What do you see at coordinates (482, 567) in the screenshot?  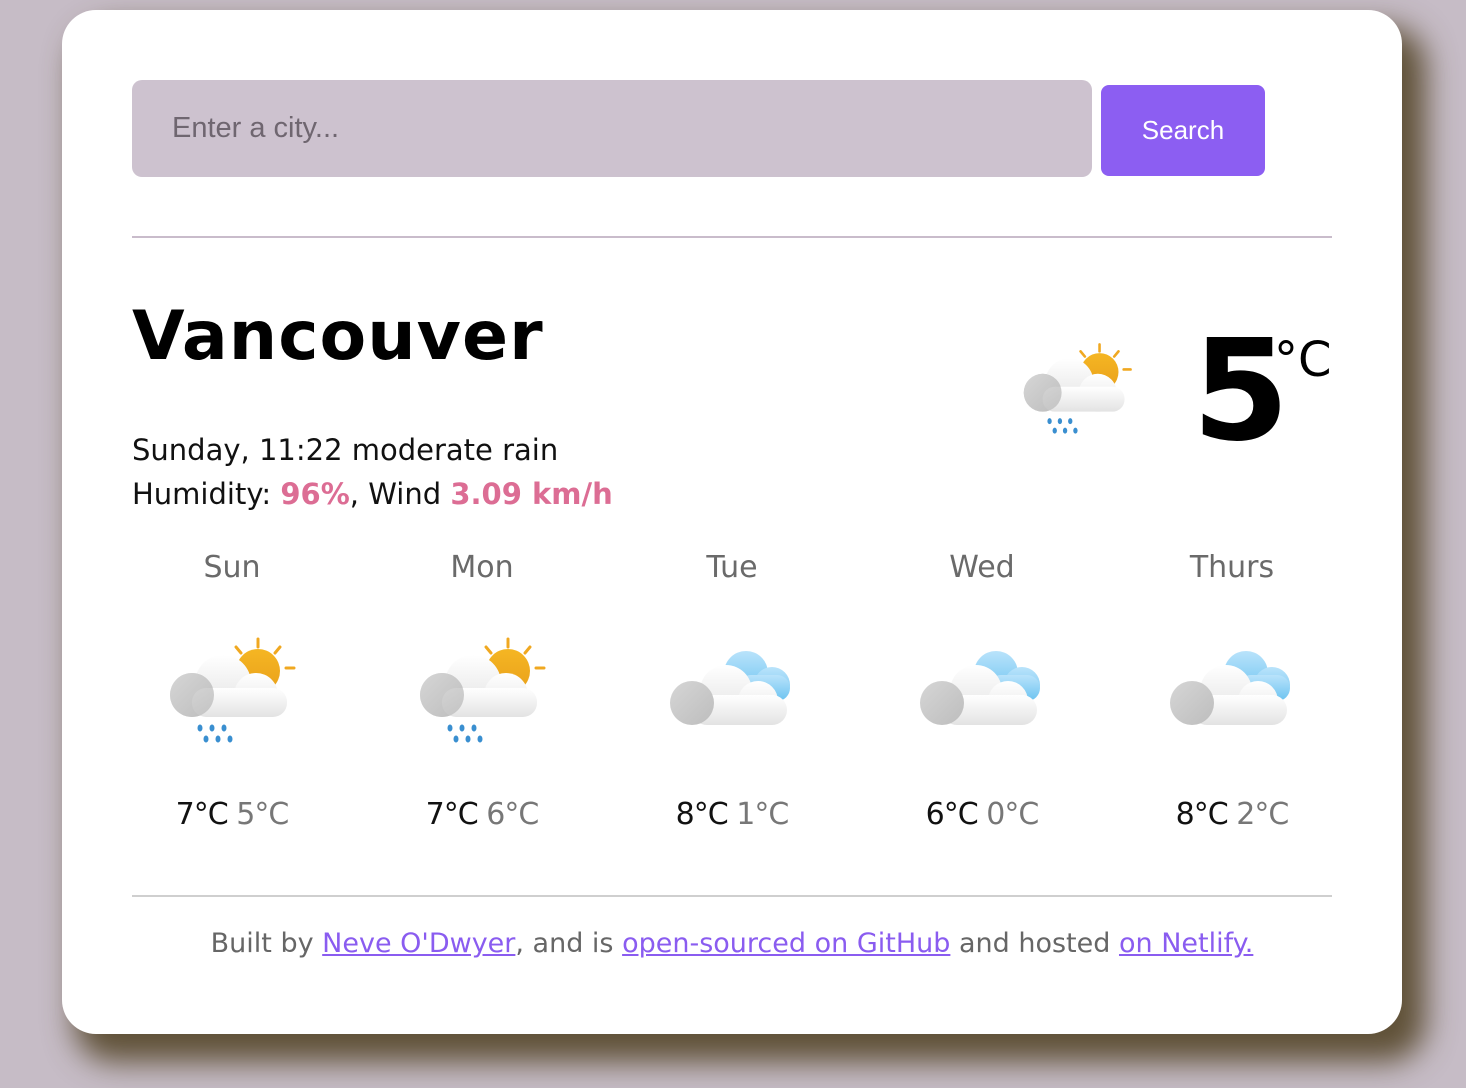 I see `forecast-day-name: Mon` at bounding box center [482, 567].